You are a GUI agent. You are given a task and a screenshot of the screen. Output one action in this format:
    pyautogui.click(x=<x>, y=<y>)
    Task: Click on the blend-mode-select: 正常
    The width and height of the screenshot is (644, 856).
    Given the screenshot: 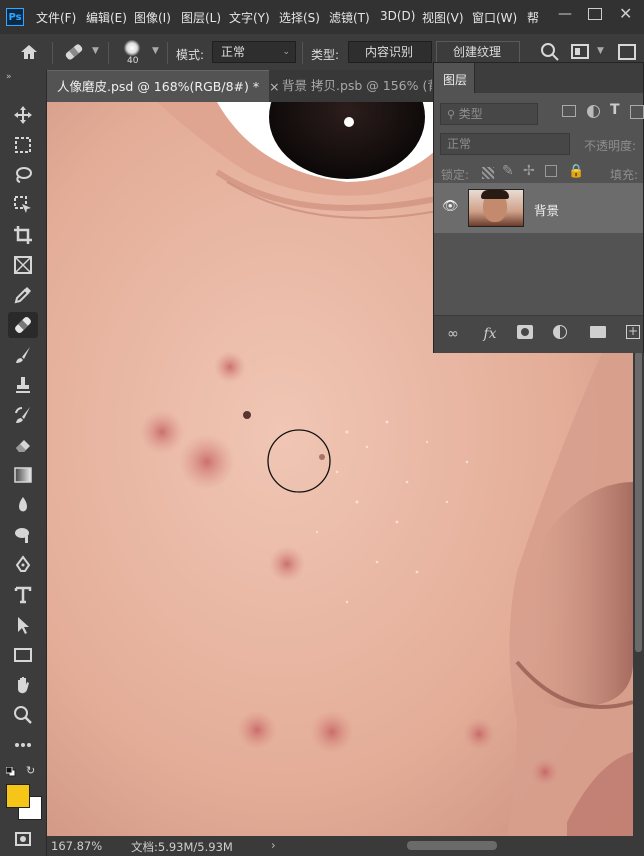 What is the action you would take?
    pyautogui.click(x=505, y=144)
    